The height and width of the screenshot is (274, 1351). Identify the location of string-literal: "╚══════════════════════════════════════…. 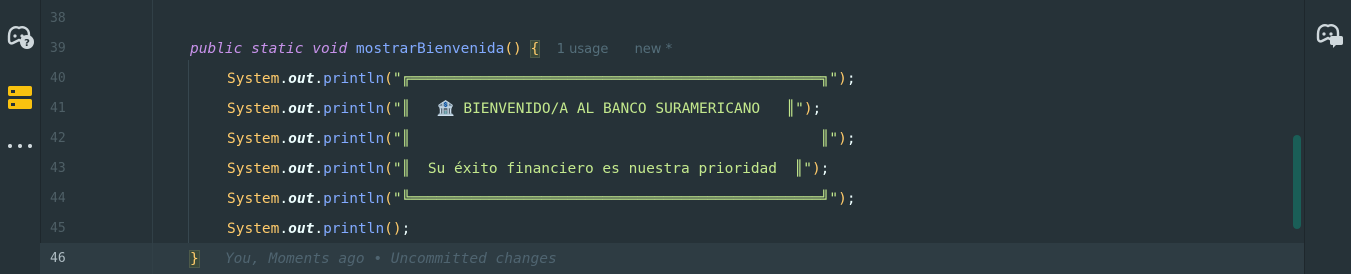
(615, 199).